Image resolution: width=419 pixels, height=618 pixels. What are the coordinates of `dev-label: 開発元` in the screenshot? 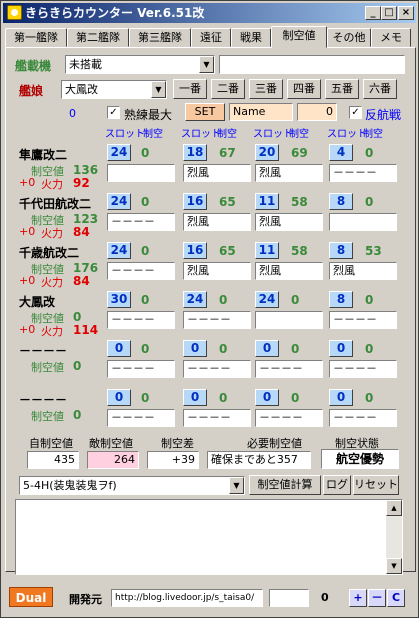 It's located at (85, 599).